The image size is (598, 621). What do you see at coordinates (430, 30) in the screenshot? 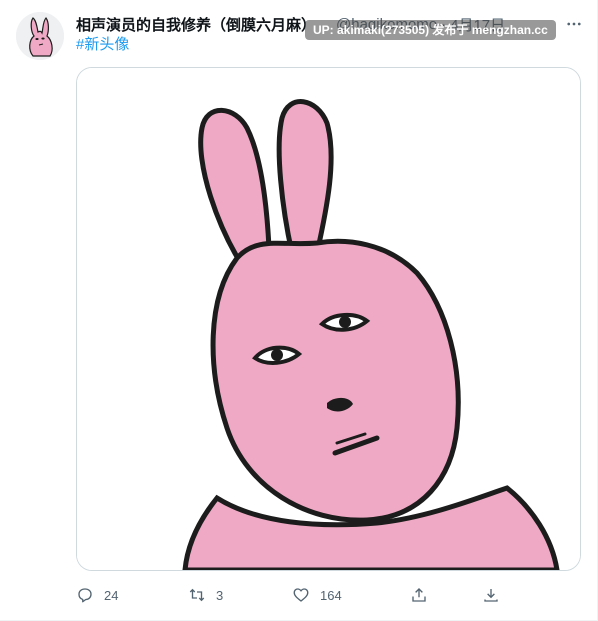
I see `watermark-overlay: UP: akimaki(273505) 发布于 mengzhan.cc` at bounding box center [430, 30].